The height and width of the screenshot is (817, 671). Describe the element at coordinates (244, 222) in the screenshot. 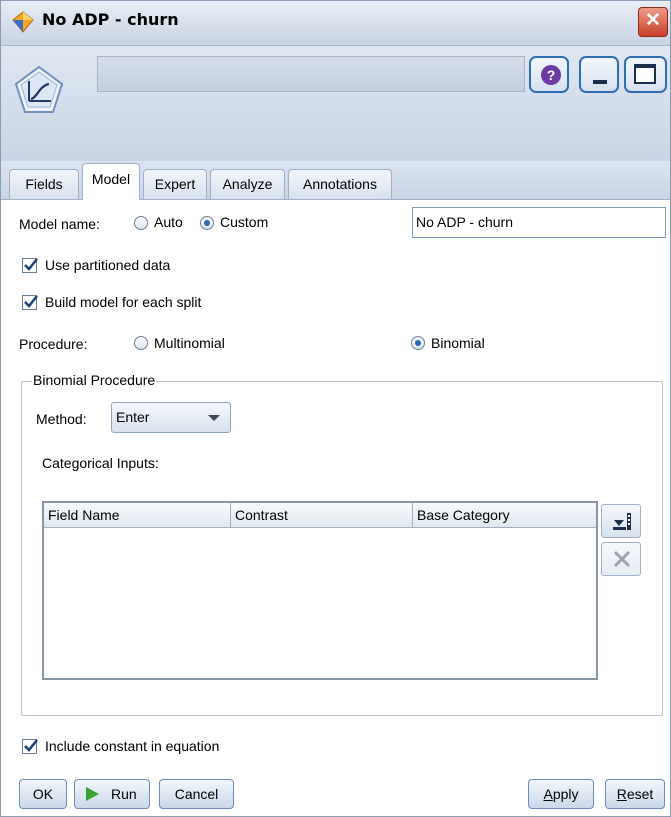

I see `model-name-custom-label: Custom` at that location.